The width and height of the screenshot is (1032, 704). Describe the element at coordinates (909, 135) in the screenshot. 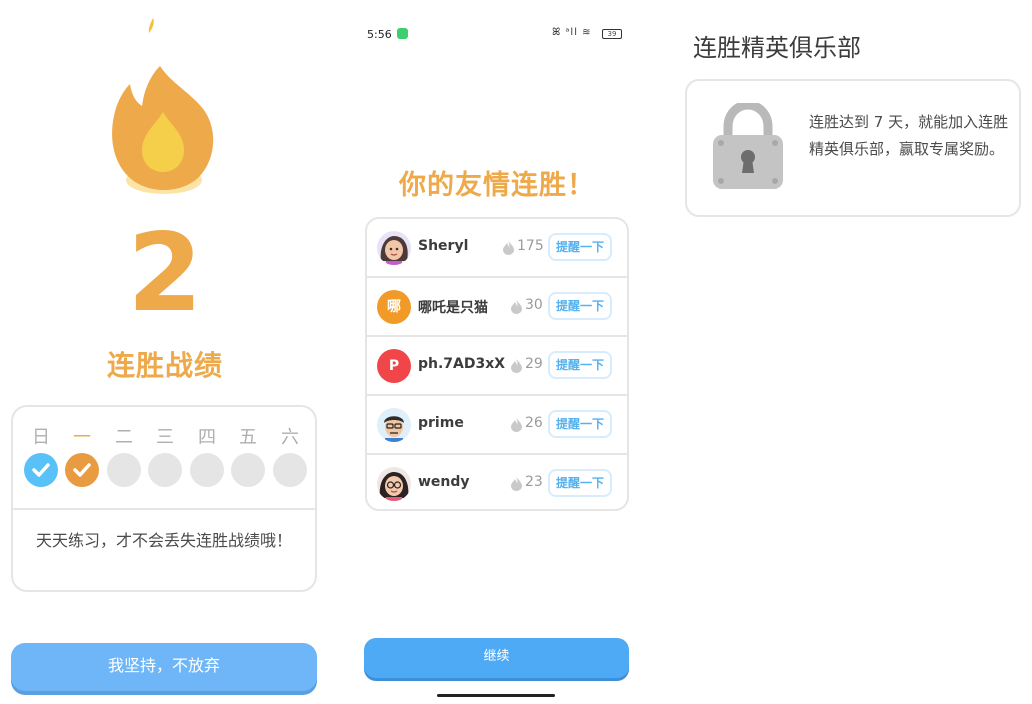

I see `club-description: 连胜达到 7 天，就能加入连胜精英俱乐部，赢取专属奖励。` at that location.